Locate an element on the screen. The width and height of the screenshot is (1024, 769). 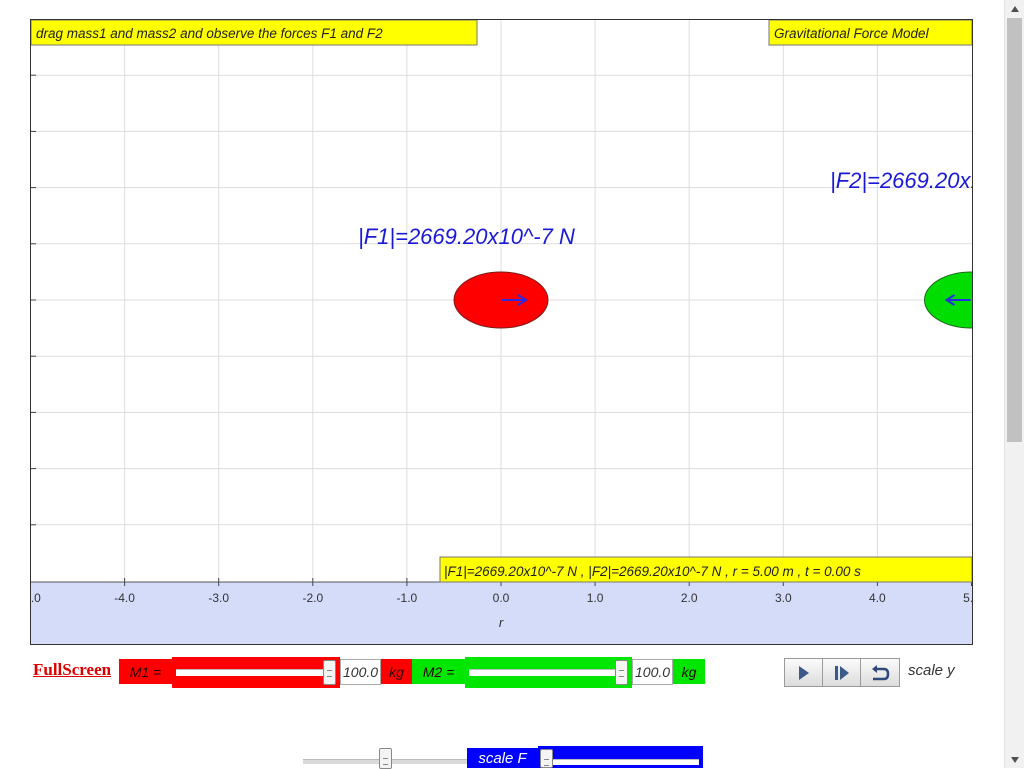
model-title: Gravitational Force Model is located at coordinates (852, 33).